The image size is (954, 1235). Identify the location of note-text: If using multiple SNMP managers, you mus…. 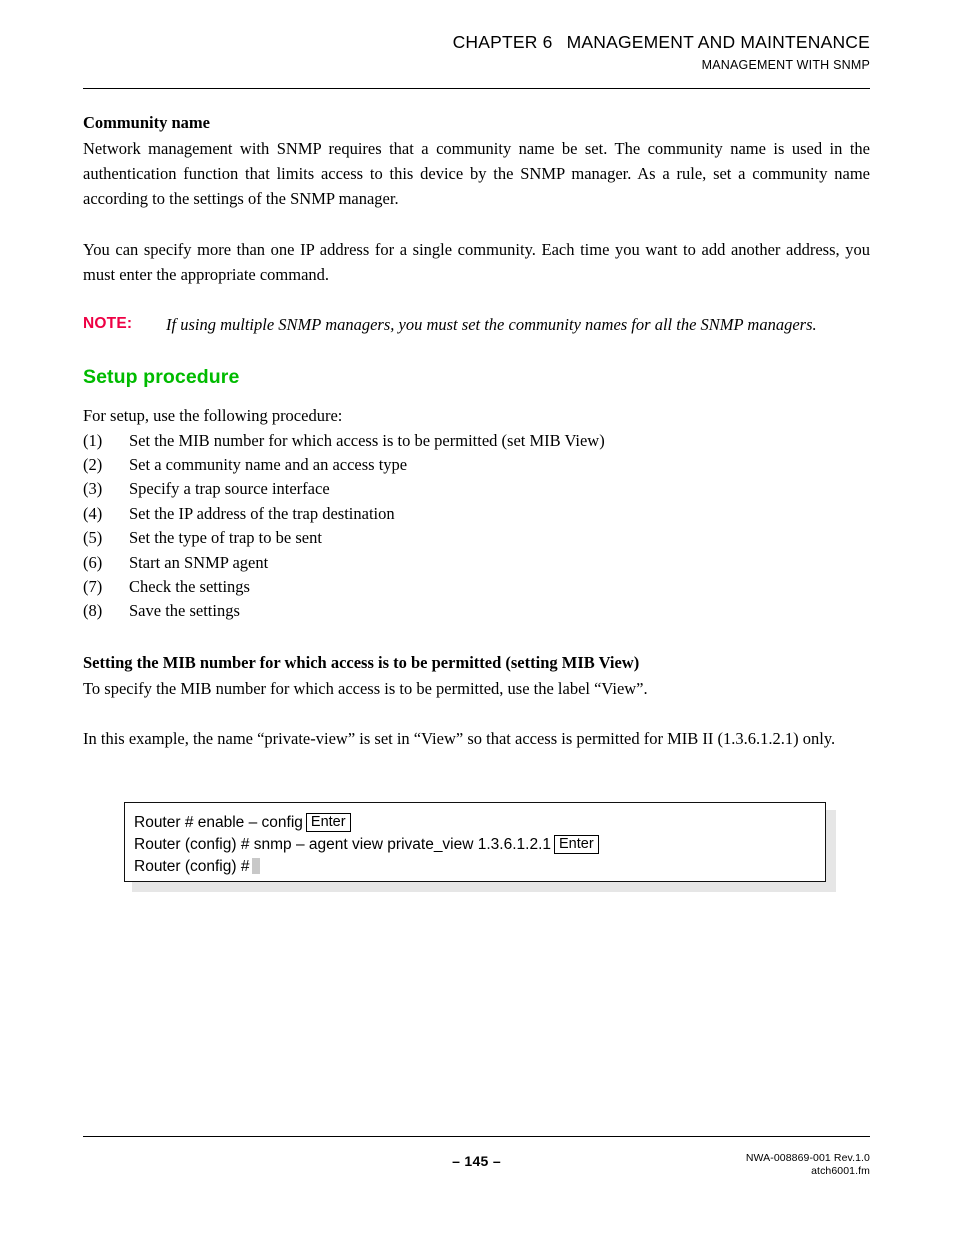
(491, 324).